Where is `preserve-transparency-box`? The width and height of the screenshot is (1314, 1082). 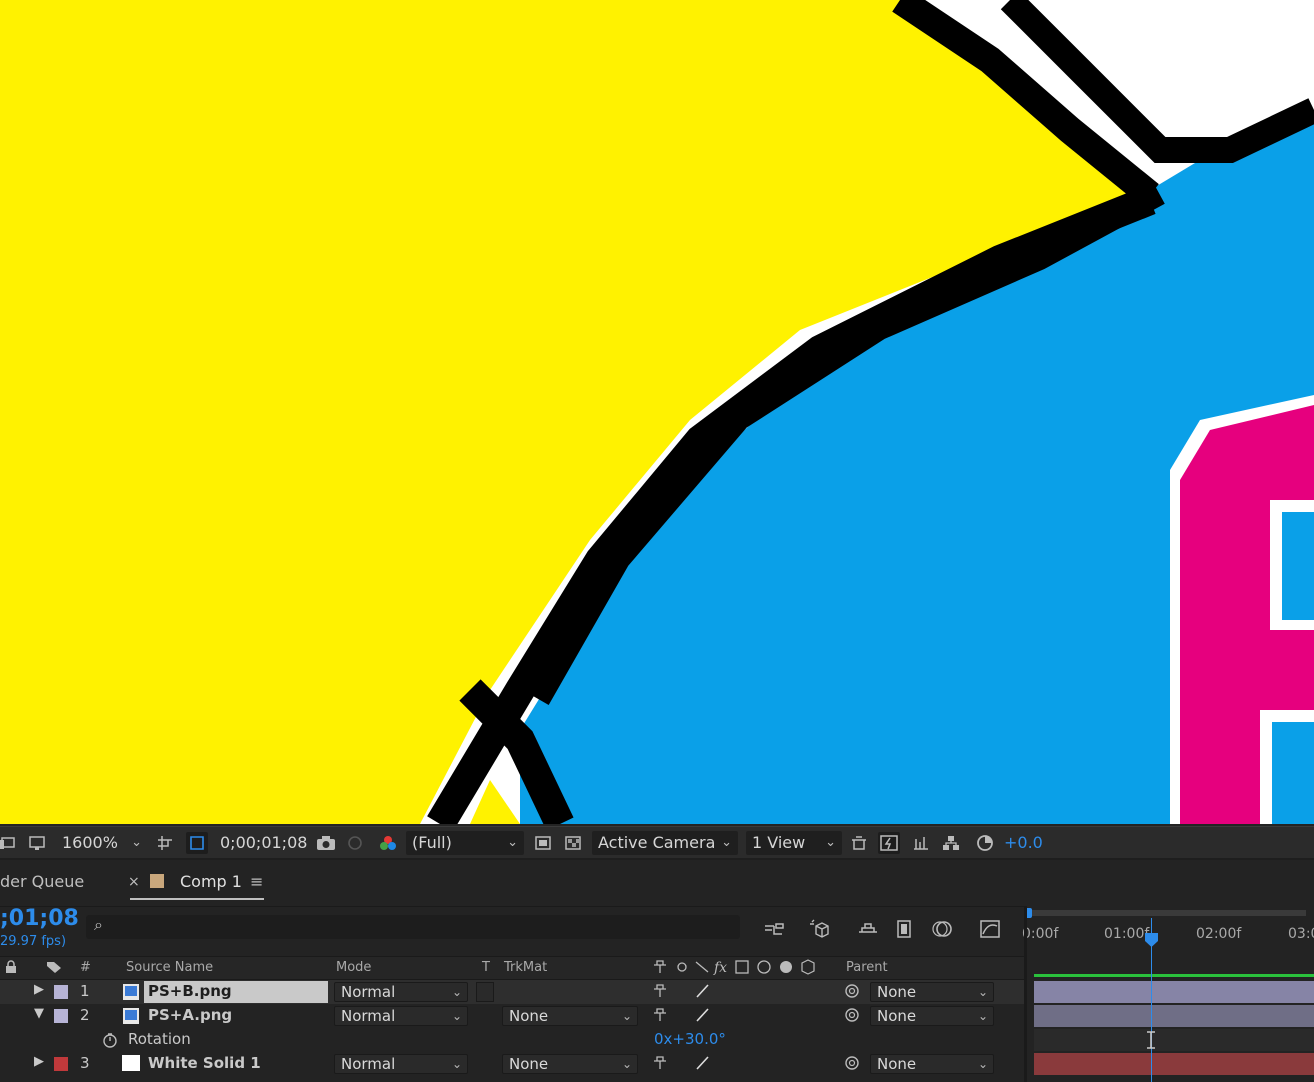
preserve-transparency-box is located at coordinates (485, 992).